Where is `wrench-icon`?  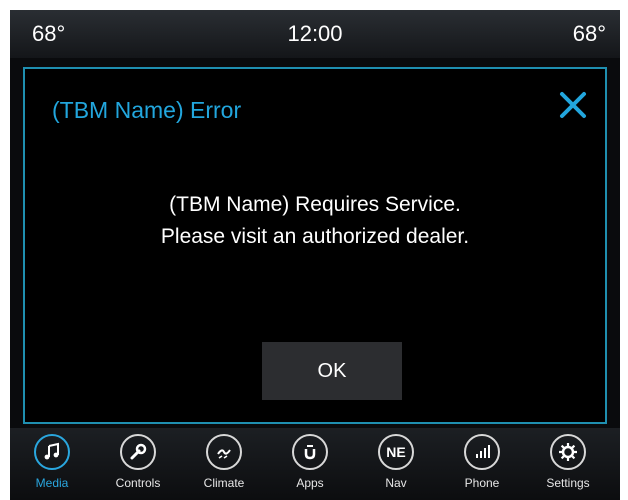 wrench-icon is located at coordinates (138, 452).